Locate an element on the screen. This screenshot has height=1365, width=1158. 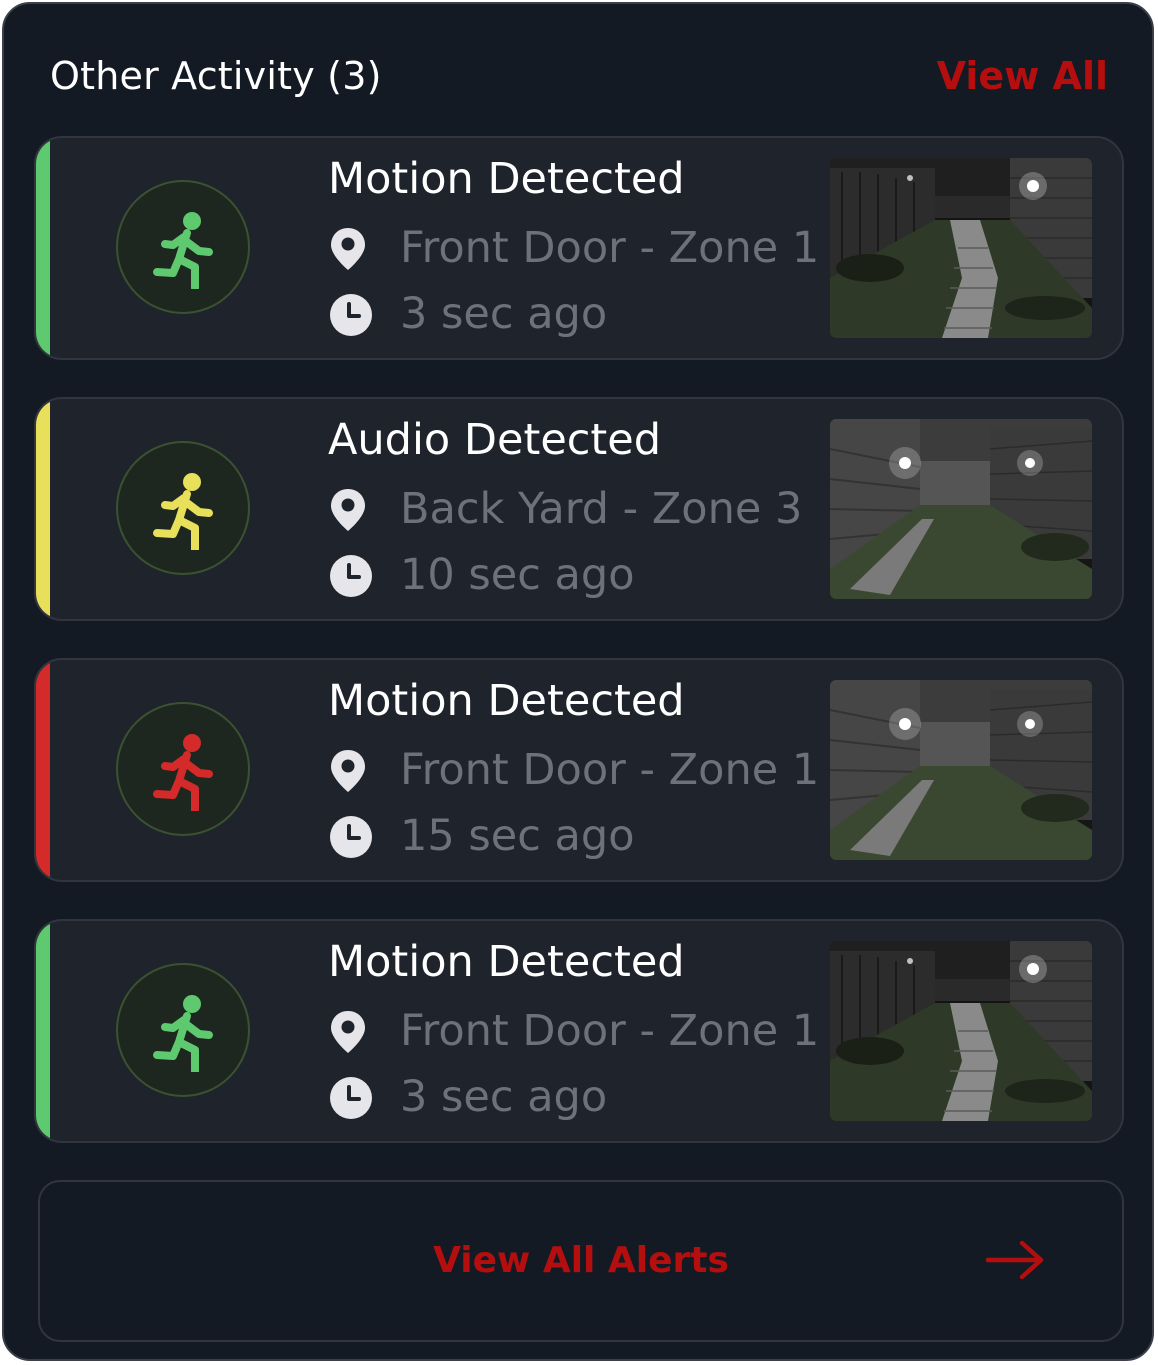
alert-time: 15 sec ago is located at coordinates (517, 836).